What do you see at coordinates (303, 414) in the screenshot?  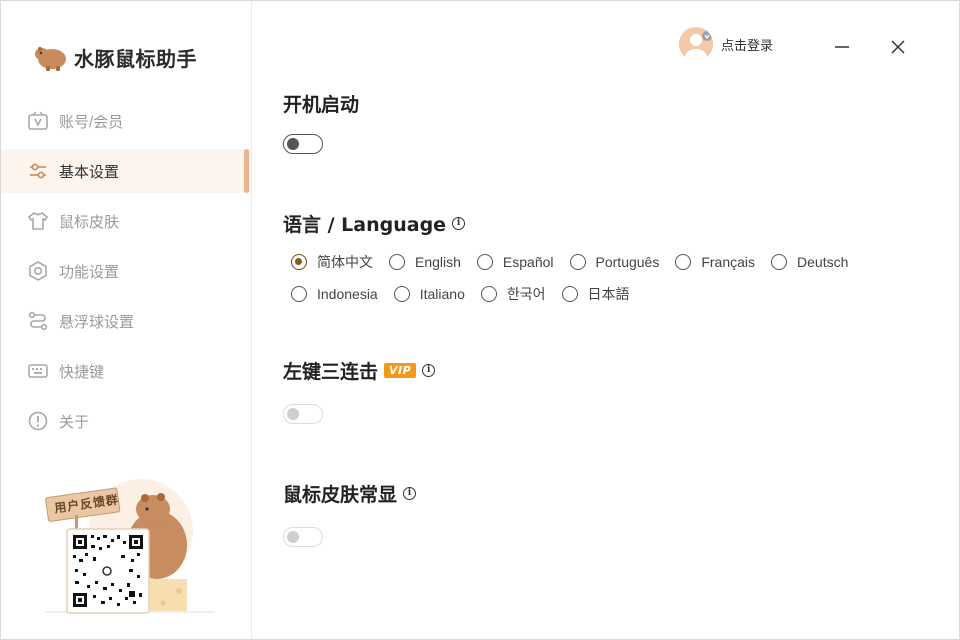 I see `triple-click-toggle` at bounding box center [303, 414].